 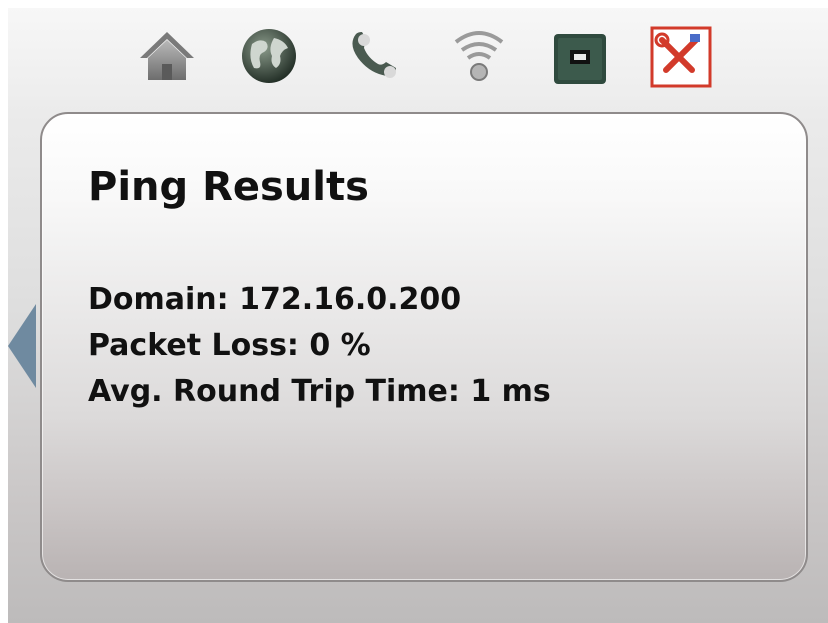 What do you see at coordinates (269, 55) in the screenshot?
I see `globe-icon` at bounding box center [269, 55].